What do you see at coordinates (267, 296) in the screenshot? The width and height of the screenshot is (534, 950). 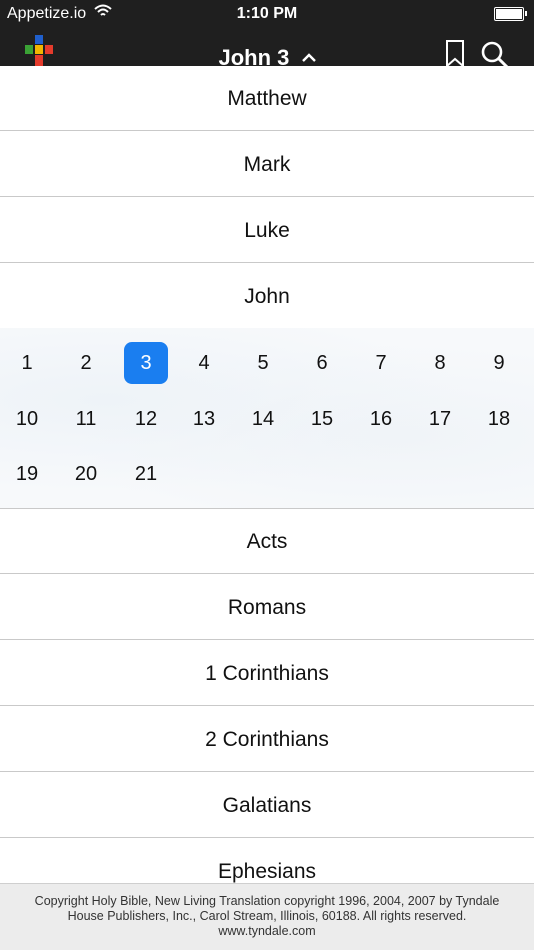 I see `book-row-john: John` at bounding box center [267, 296].